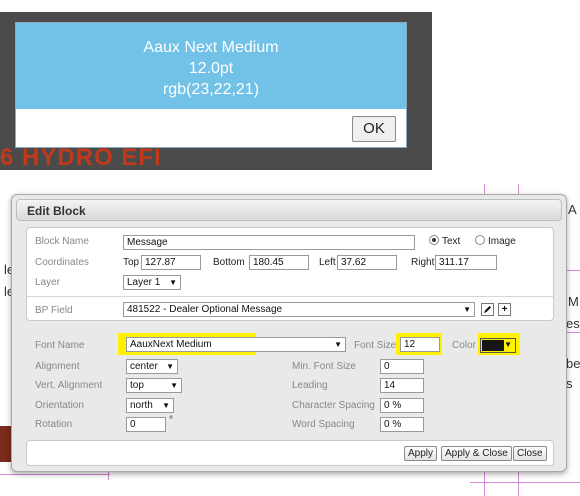 This screenshot has height=496, width=580. What do you see at coordinates (504, 309) in the screenshot?
I see `add-plus-button: +` at bounding box center [504, 309].